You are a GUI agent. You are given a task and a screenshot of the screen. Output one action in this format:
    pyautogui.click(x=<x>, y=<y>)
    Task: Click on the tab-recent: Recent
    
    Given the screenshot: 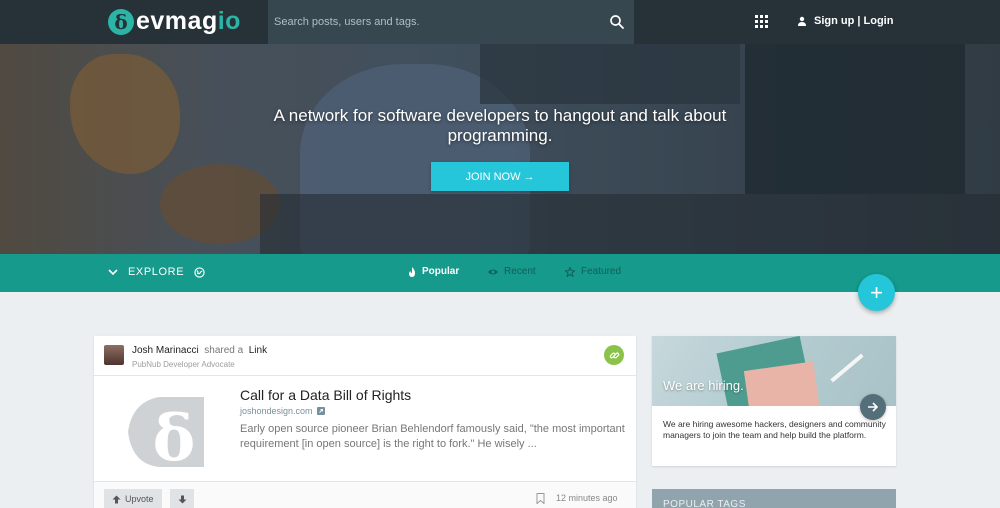 What is the action you would take?
    pyautogui.click(x=512, y=271)
    